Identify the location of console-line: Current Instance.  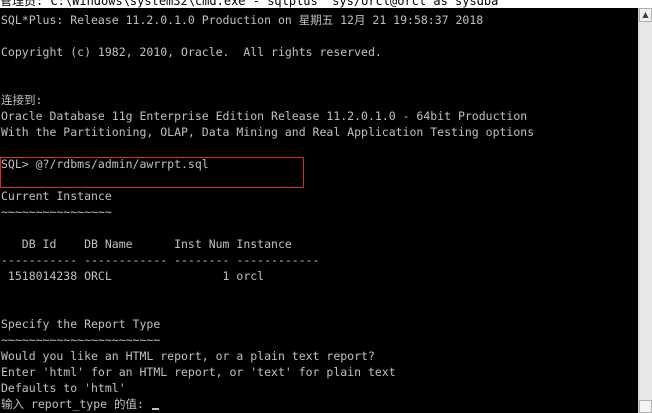
(56, 196).